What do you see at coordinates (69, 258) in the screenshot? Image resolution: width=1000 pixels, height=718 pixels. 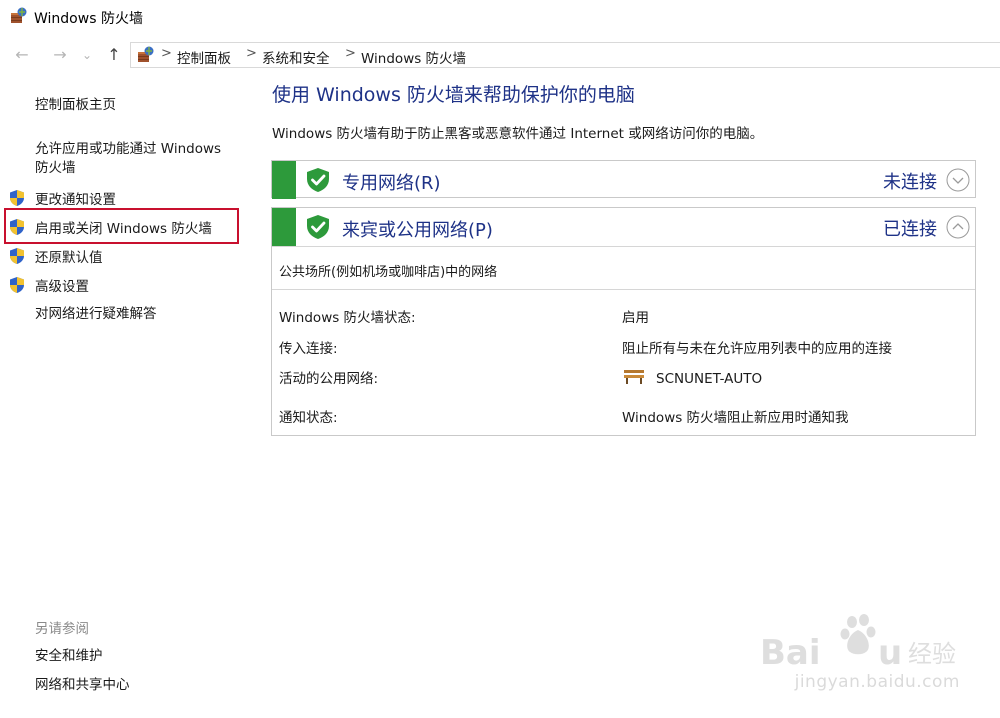 I see `sidebar-item-label: 还原默认值` at bounding box center [69, 258].